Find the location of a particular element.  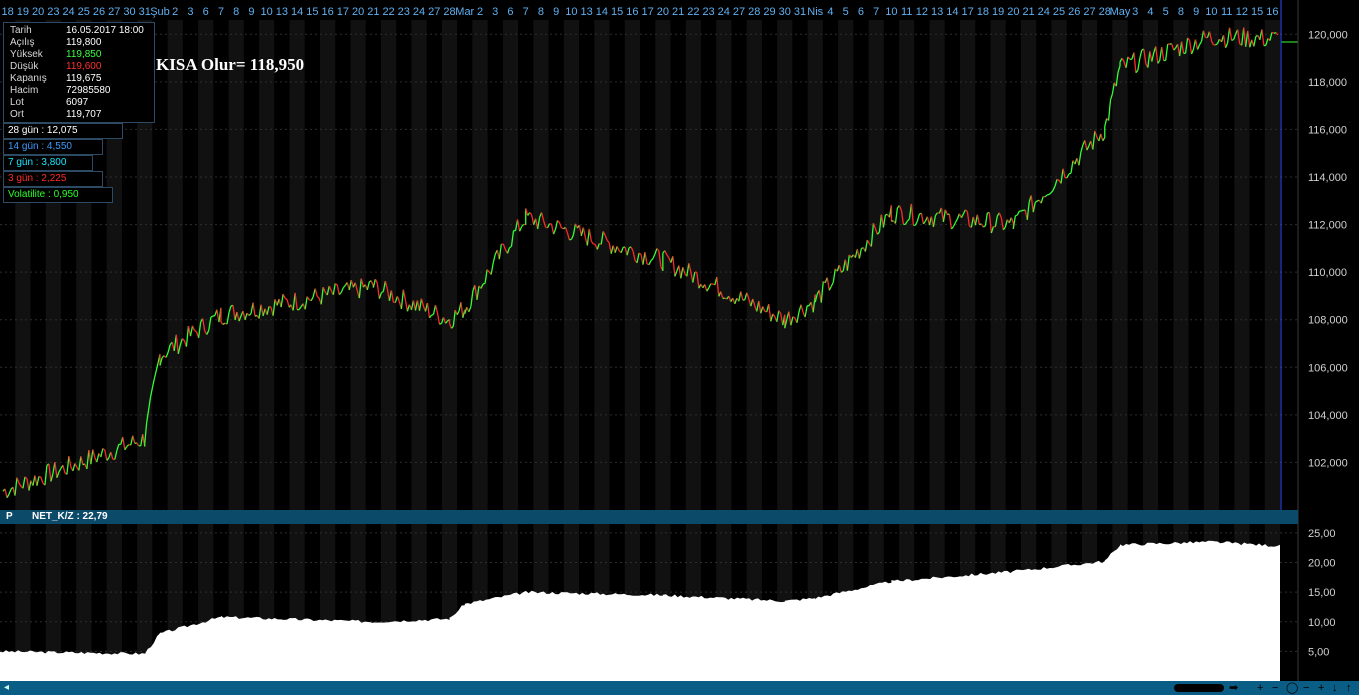

pan-down-icon: ↓ is located at coordinates (1335, 688).